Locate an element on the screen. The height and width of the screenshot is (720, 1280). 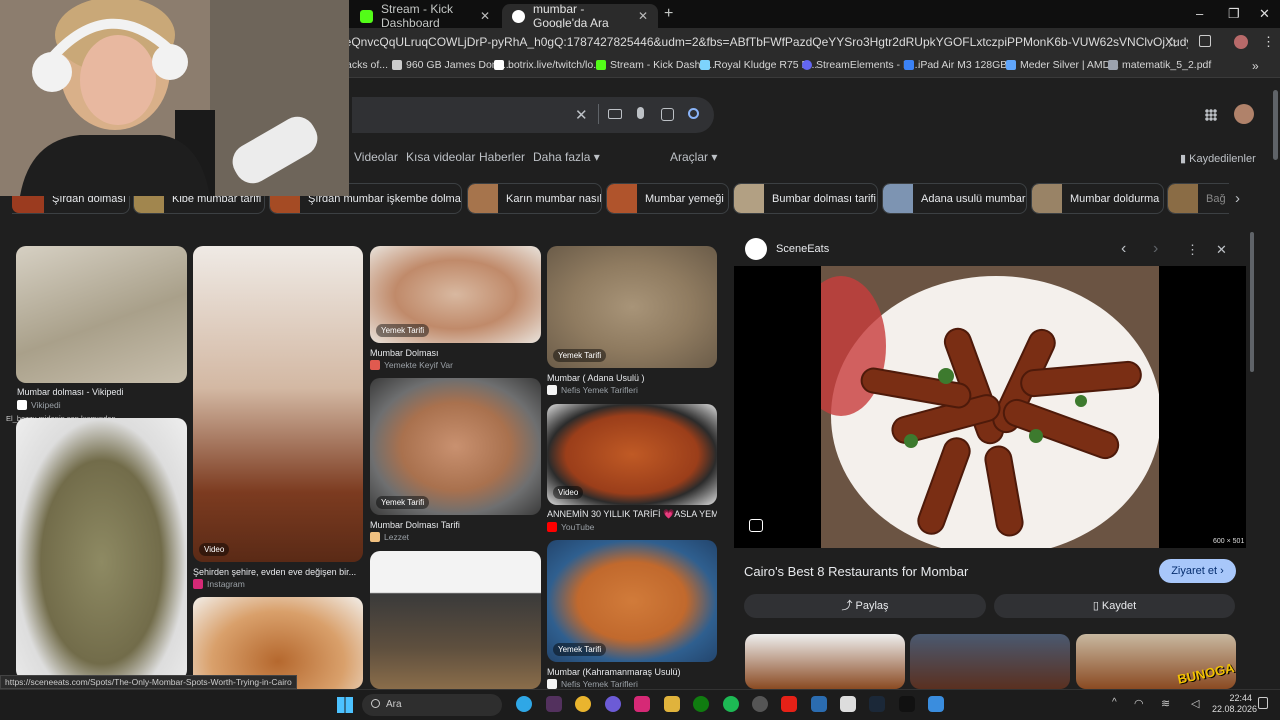
google-icon is located at coordinates (518, 16).